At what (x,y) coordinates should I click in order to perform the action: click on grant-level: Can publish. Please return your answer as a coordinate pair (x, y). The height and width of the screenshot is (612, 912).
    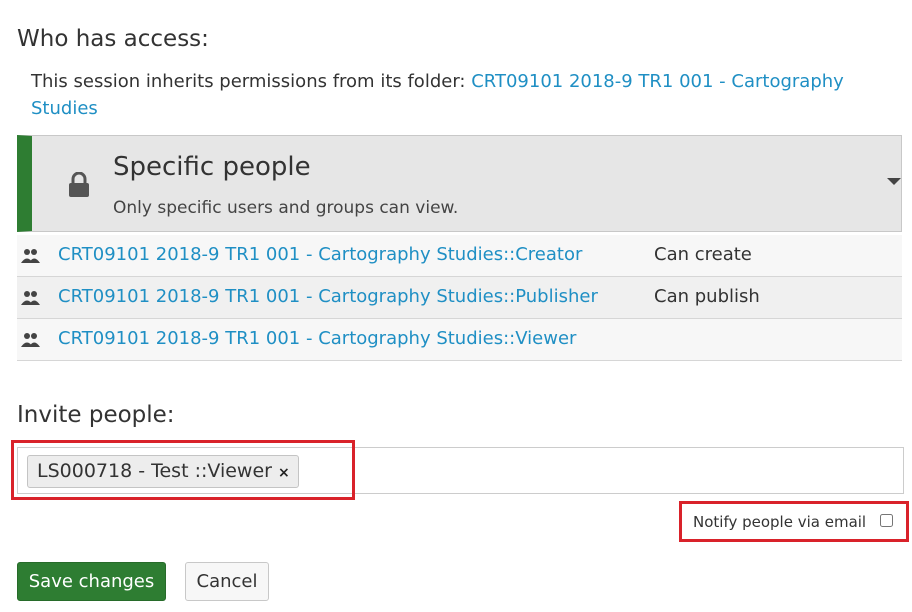
    Looking at the image, I should click on (707, 296).